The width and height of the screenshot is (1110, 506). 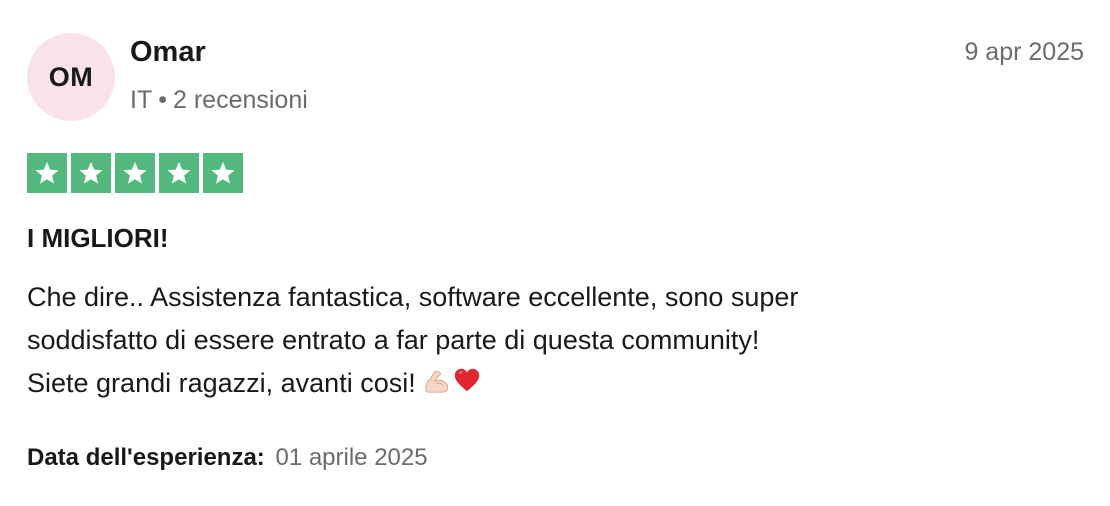 I want to click on avatar: OM, so click(x=71, y=77).